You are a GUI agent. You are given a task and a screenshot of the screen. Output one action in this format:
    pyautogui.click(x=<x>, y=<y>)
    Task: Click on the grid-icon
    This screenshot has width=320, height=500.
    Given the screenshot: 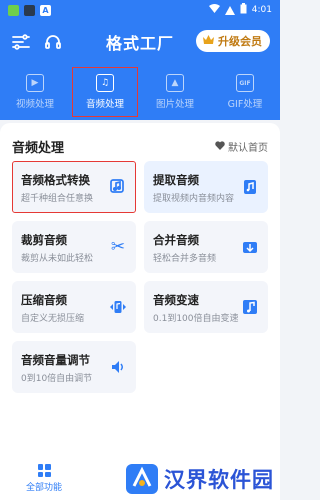 What is the action you would take?
    pyautogui.click(x=44, y=470)
    